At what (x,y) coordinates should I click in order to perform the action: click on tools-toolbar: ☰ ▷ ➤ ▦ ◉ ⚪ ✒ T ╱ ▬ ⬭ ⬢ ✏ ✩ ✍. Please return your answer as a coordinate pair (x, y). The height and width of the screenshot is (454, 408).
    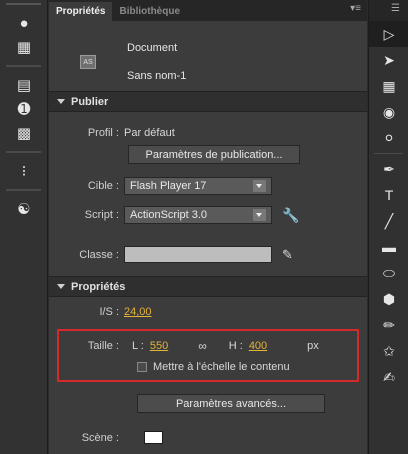
    Looking at the image, I should click on (388, 227).